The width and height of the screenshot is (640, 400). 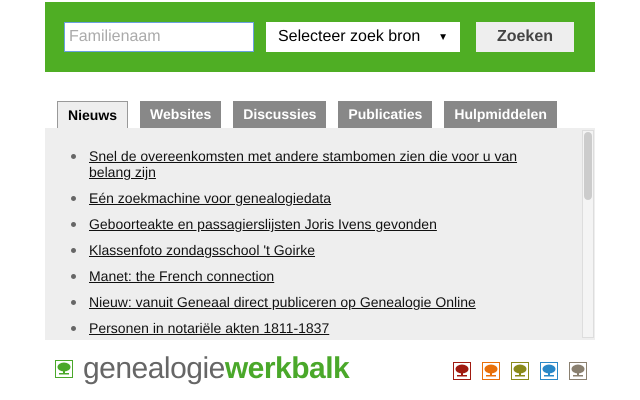 I want to click on surname-field: Familienaam, so click(x=159, y=37).